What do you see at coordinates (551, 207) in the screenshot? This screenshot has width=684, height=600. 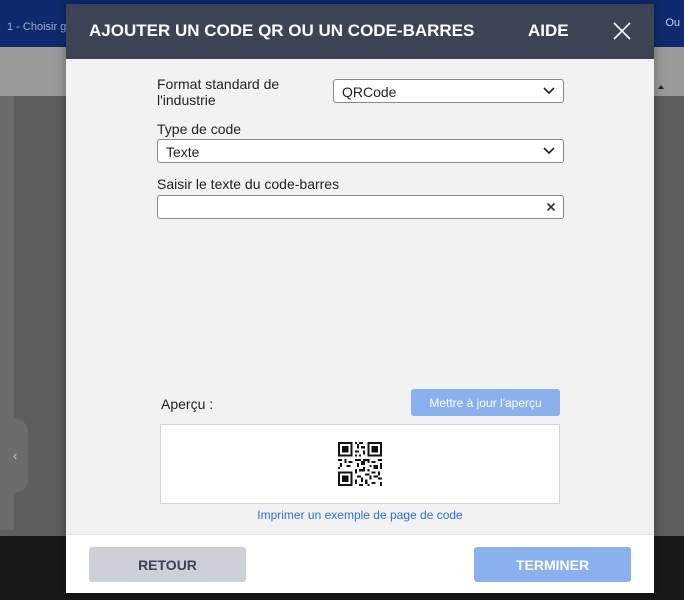 I see `clear-icon` at bounding box center [551, 207].